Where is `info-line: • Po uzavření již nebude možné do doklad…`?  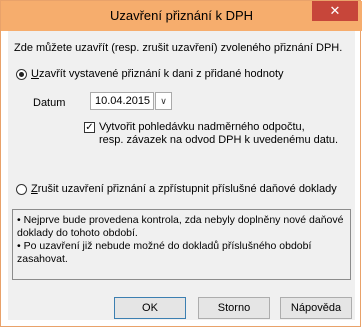
info-line: • Po uzavření již nebude možné do doklad… is located at coordinates (164, 246).